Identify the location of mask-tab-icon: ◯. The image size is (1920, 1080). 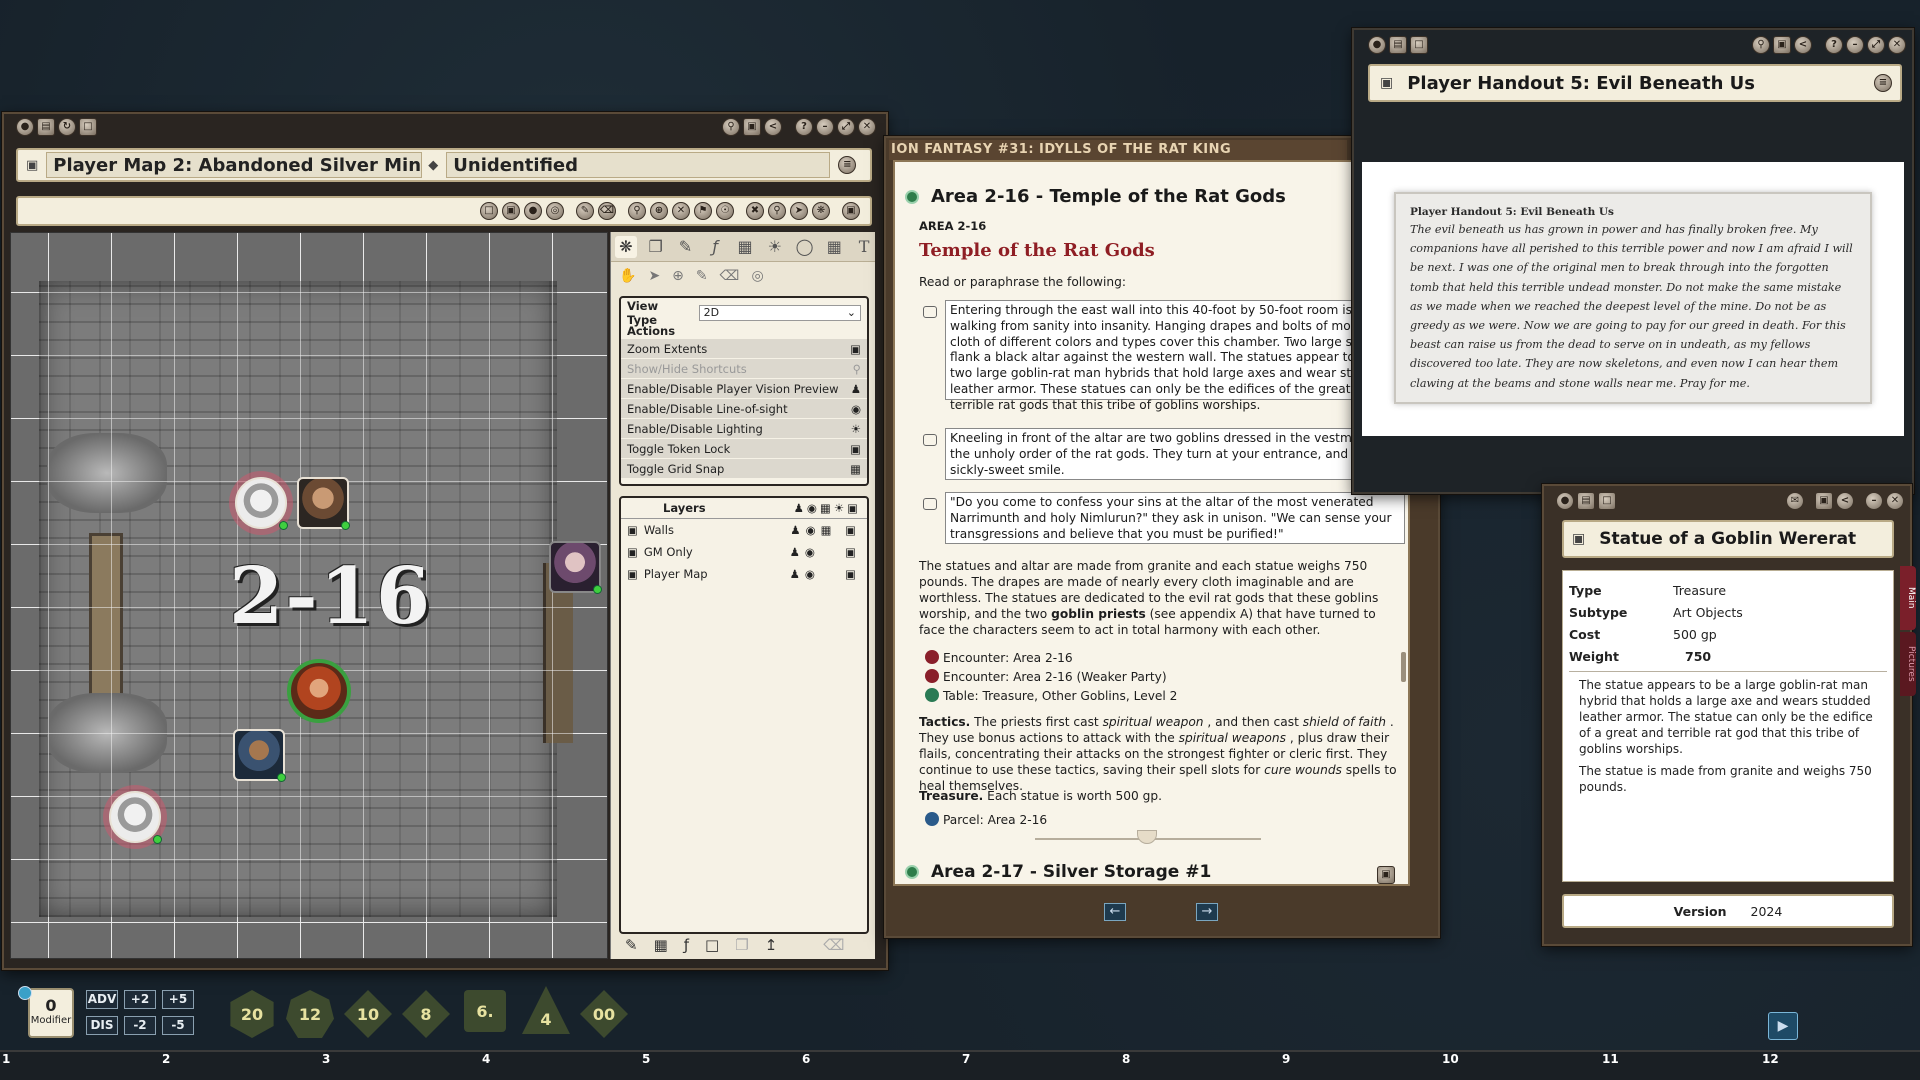
(805, 247).